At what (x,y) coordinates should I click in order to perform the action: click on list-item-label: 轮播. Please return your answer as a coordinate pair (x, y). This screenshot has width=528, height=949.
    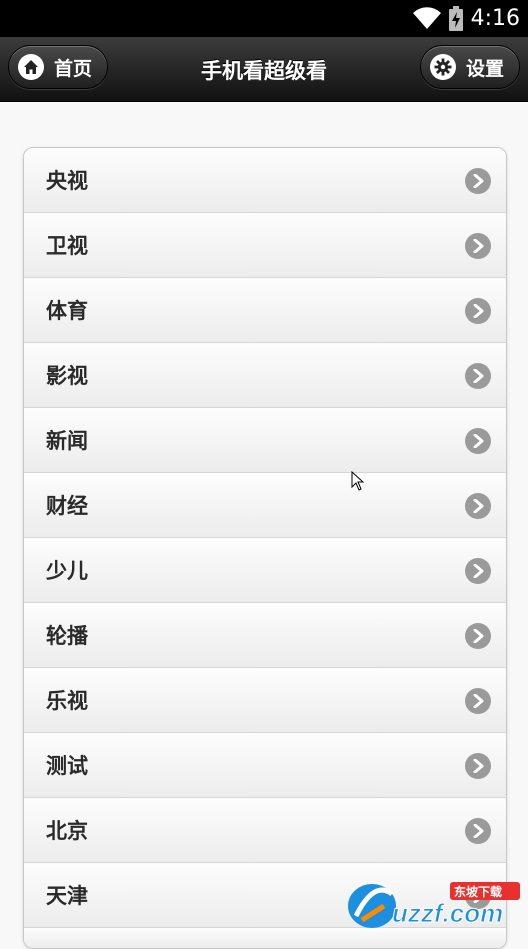
    Looking at the image, I should click on (67, 636).